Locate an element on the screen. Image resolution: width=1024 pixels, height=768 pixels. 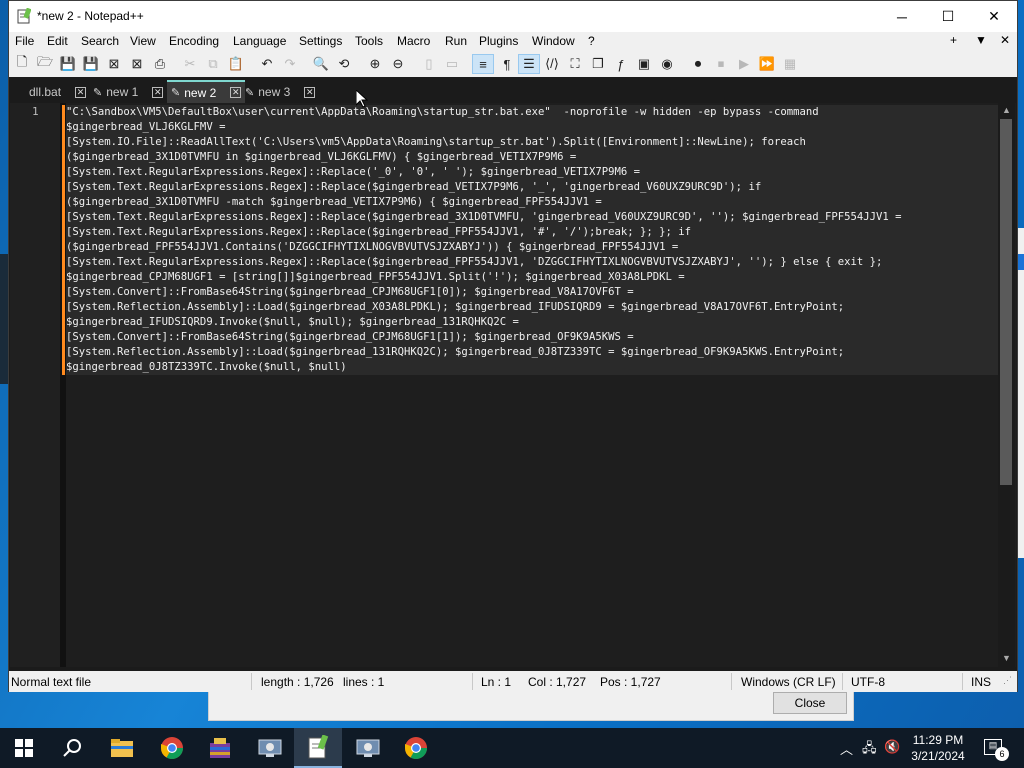
status-eol: Windows (CR LF) is located at coordinates (788, 682).